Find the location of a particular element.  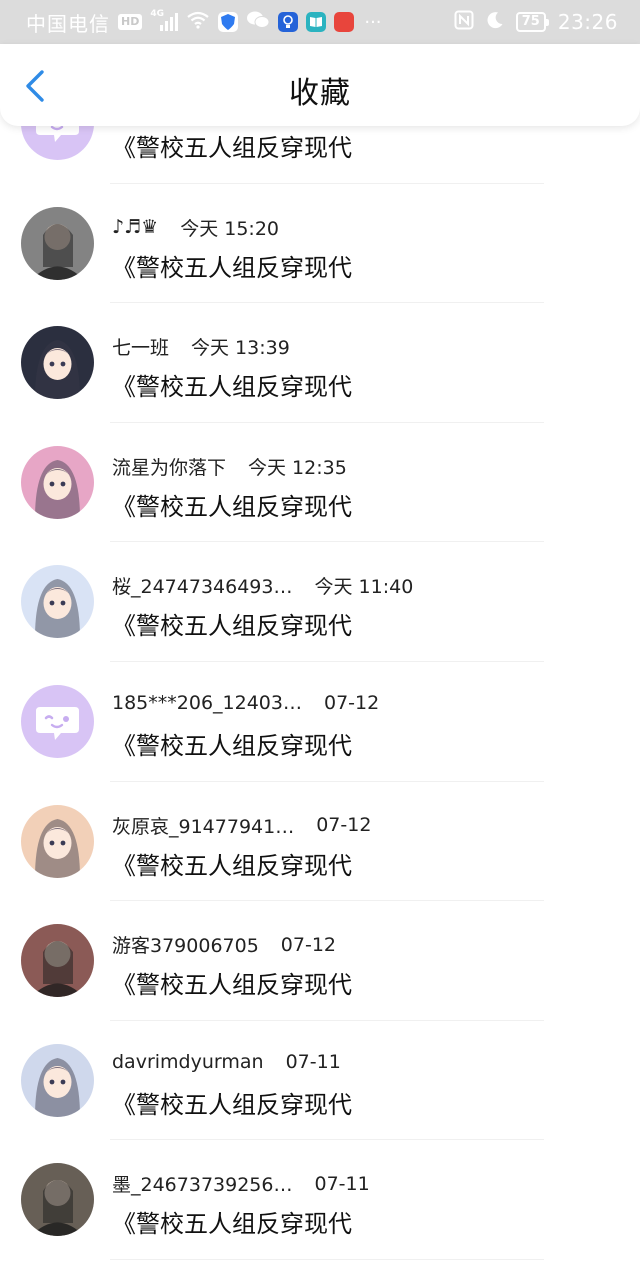

item-meta: ♪♬♛ 今天 15:20 is located at coordinates (195, 227).